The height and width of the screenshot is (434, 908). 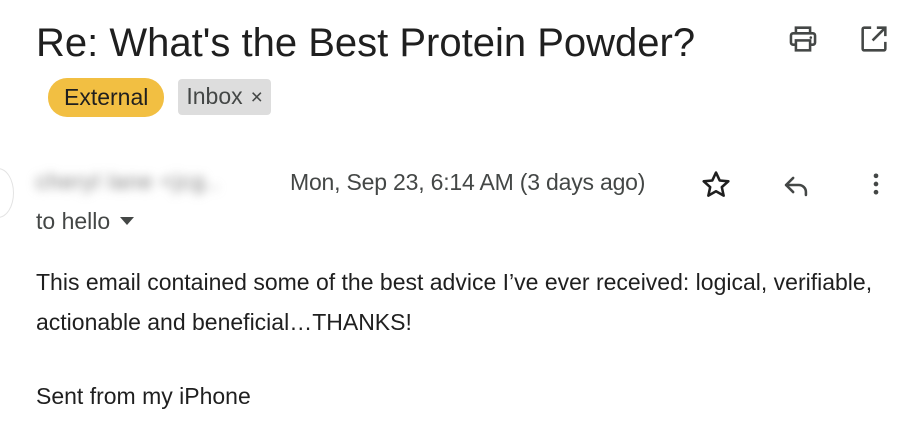 What do you see at coordinates (468, 182) in the screenshot?
I see `email-date: Mon, Sep 23, 6:14 AM (3 days ago)` at bounding box center [468, 182].